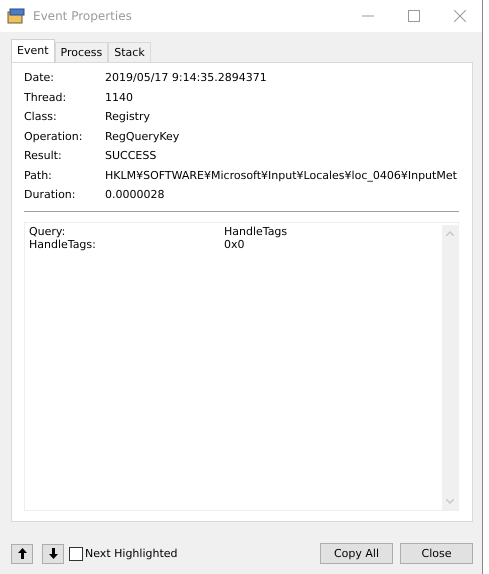 The image size is (489, 574). Describe the element at coordinates (142, 137) in the screenshot. I see `field-value: RegQueryKey` at that location.